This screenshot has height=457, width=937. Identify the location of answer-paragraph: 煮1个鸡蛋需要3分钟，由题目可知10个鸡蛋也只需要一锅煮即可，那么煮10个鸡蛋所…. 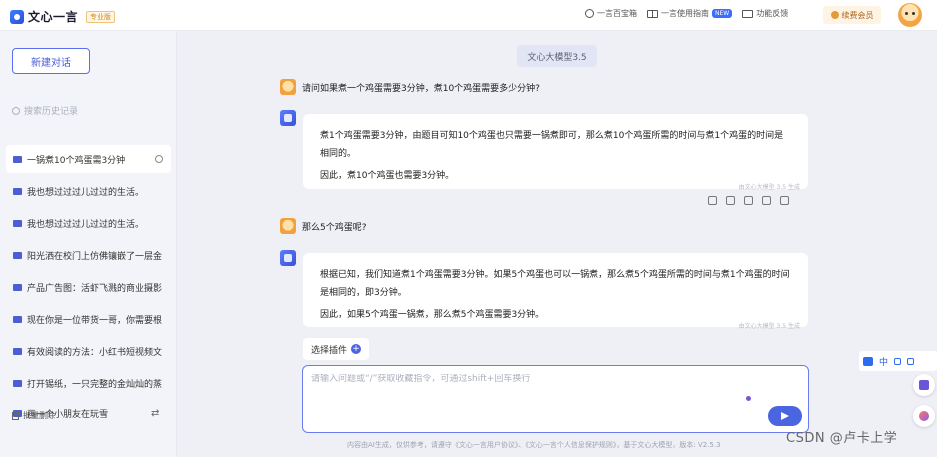
(552, 145).